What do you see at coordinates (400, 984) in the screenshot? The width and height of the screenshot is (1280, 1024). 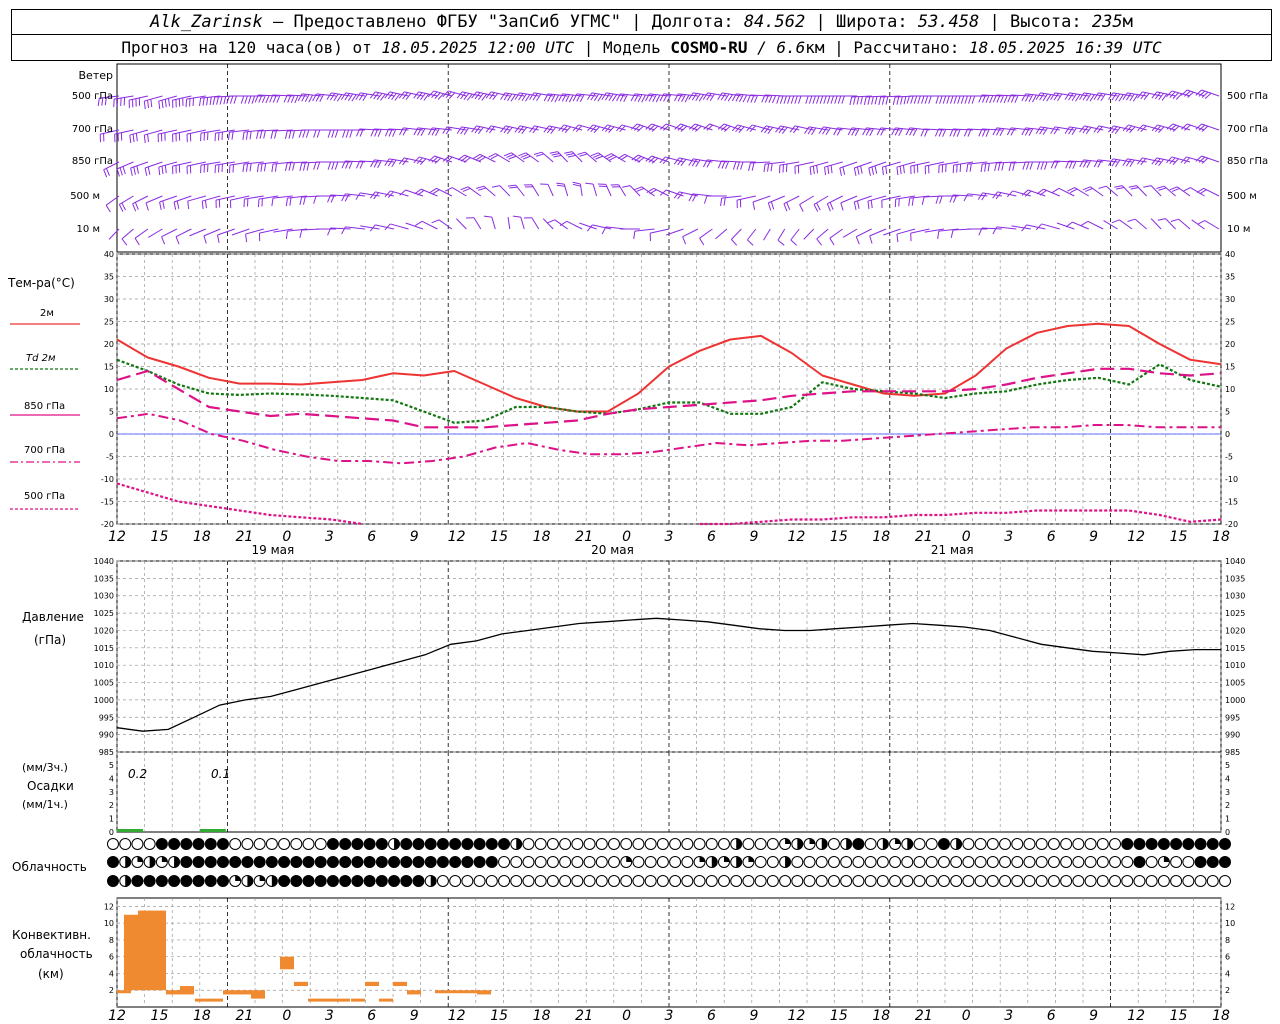 I see `conv-bar` at bounding box center [400, 984].